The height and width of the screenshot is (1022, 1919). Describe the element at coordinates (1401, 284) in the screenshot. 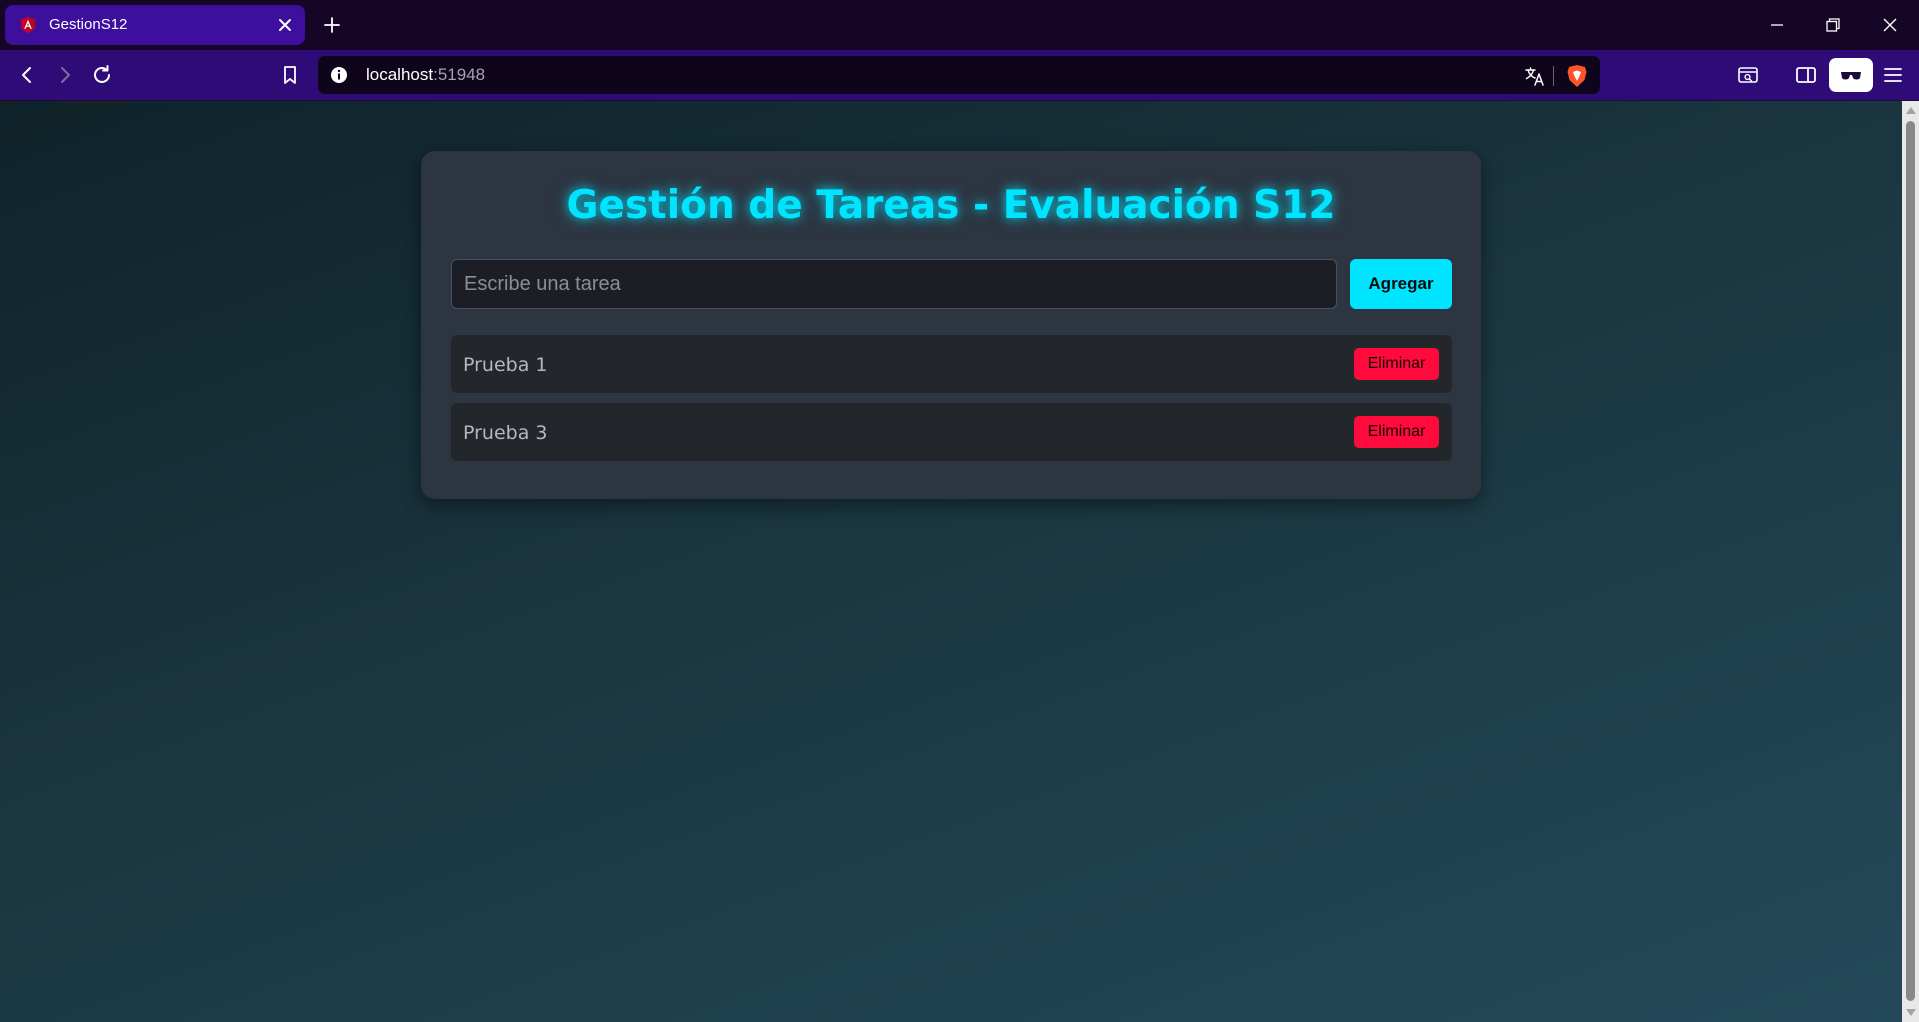

I see `add-button: Agregar` at that location.